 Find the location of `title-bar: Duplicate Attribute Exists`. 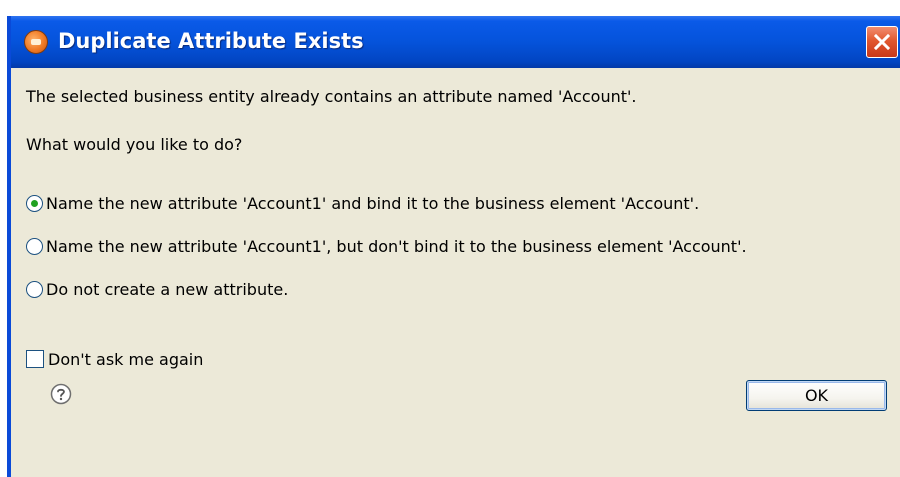

title-bar: Duplicate Attribute Exists is located at coordinates (455, 42).